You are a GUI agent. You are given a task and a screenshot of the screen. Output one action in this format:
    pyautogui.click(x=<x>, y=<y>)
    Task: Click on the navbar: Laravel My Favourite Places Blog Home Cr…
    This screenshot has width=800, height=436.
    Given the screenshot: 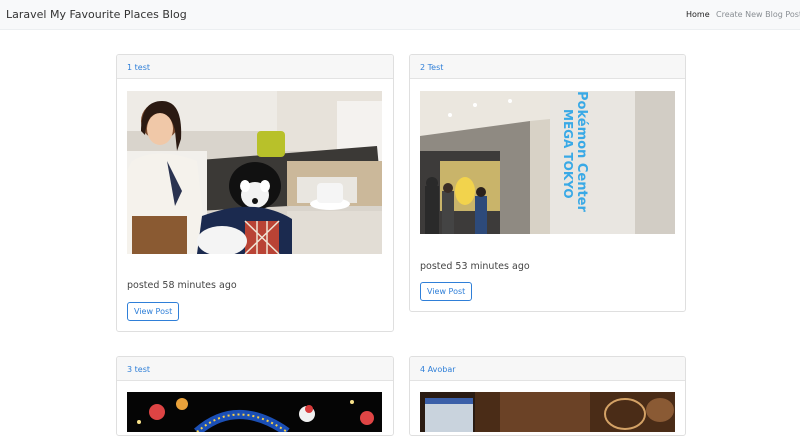 What is the action you would take?
    pyautogui.click(x=400, y=15)
    